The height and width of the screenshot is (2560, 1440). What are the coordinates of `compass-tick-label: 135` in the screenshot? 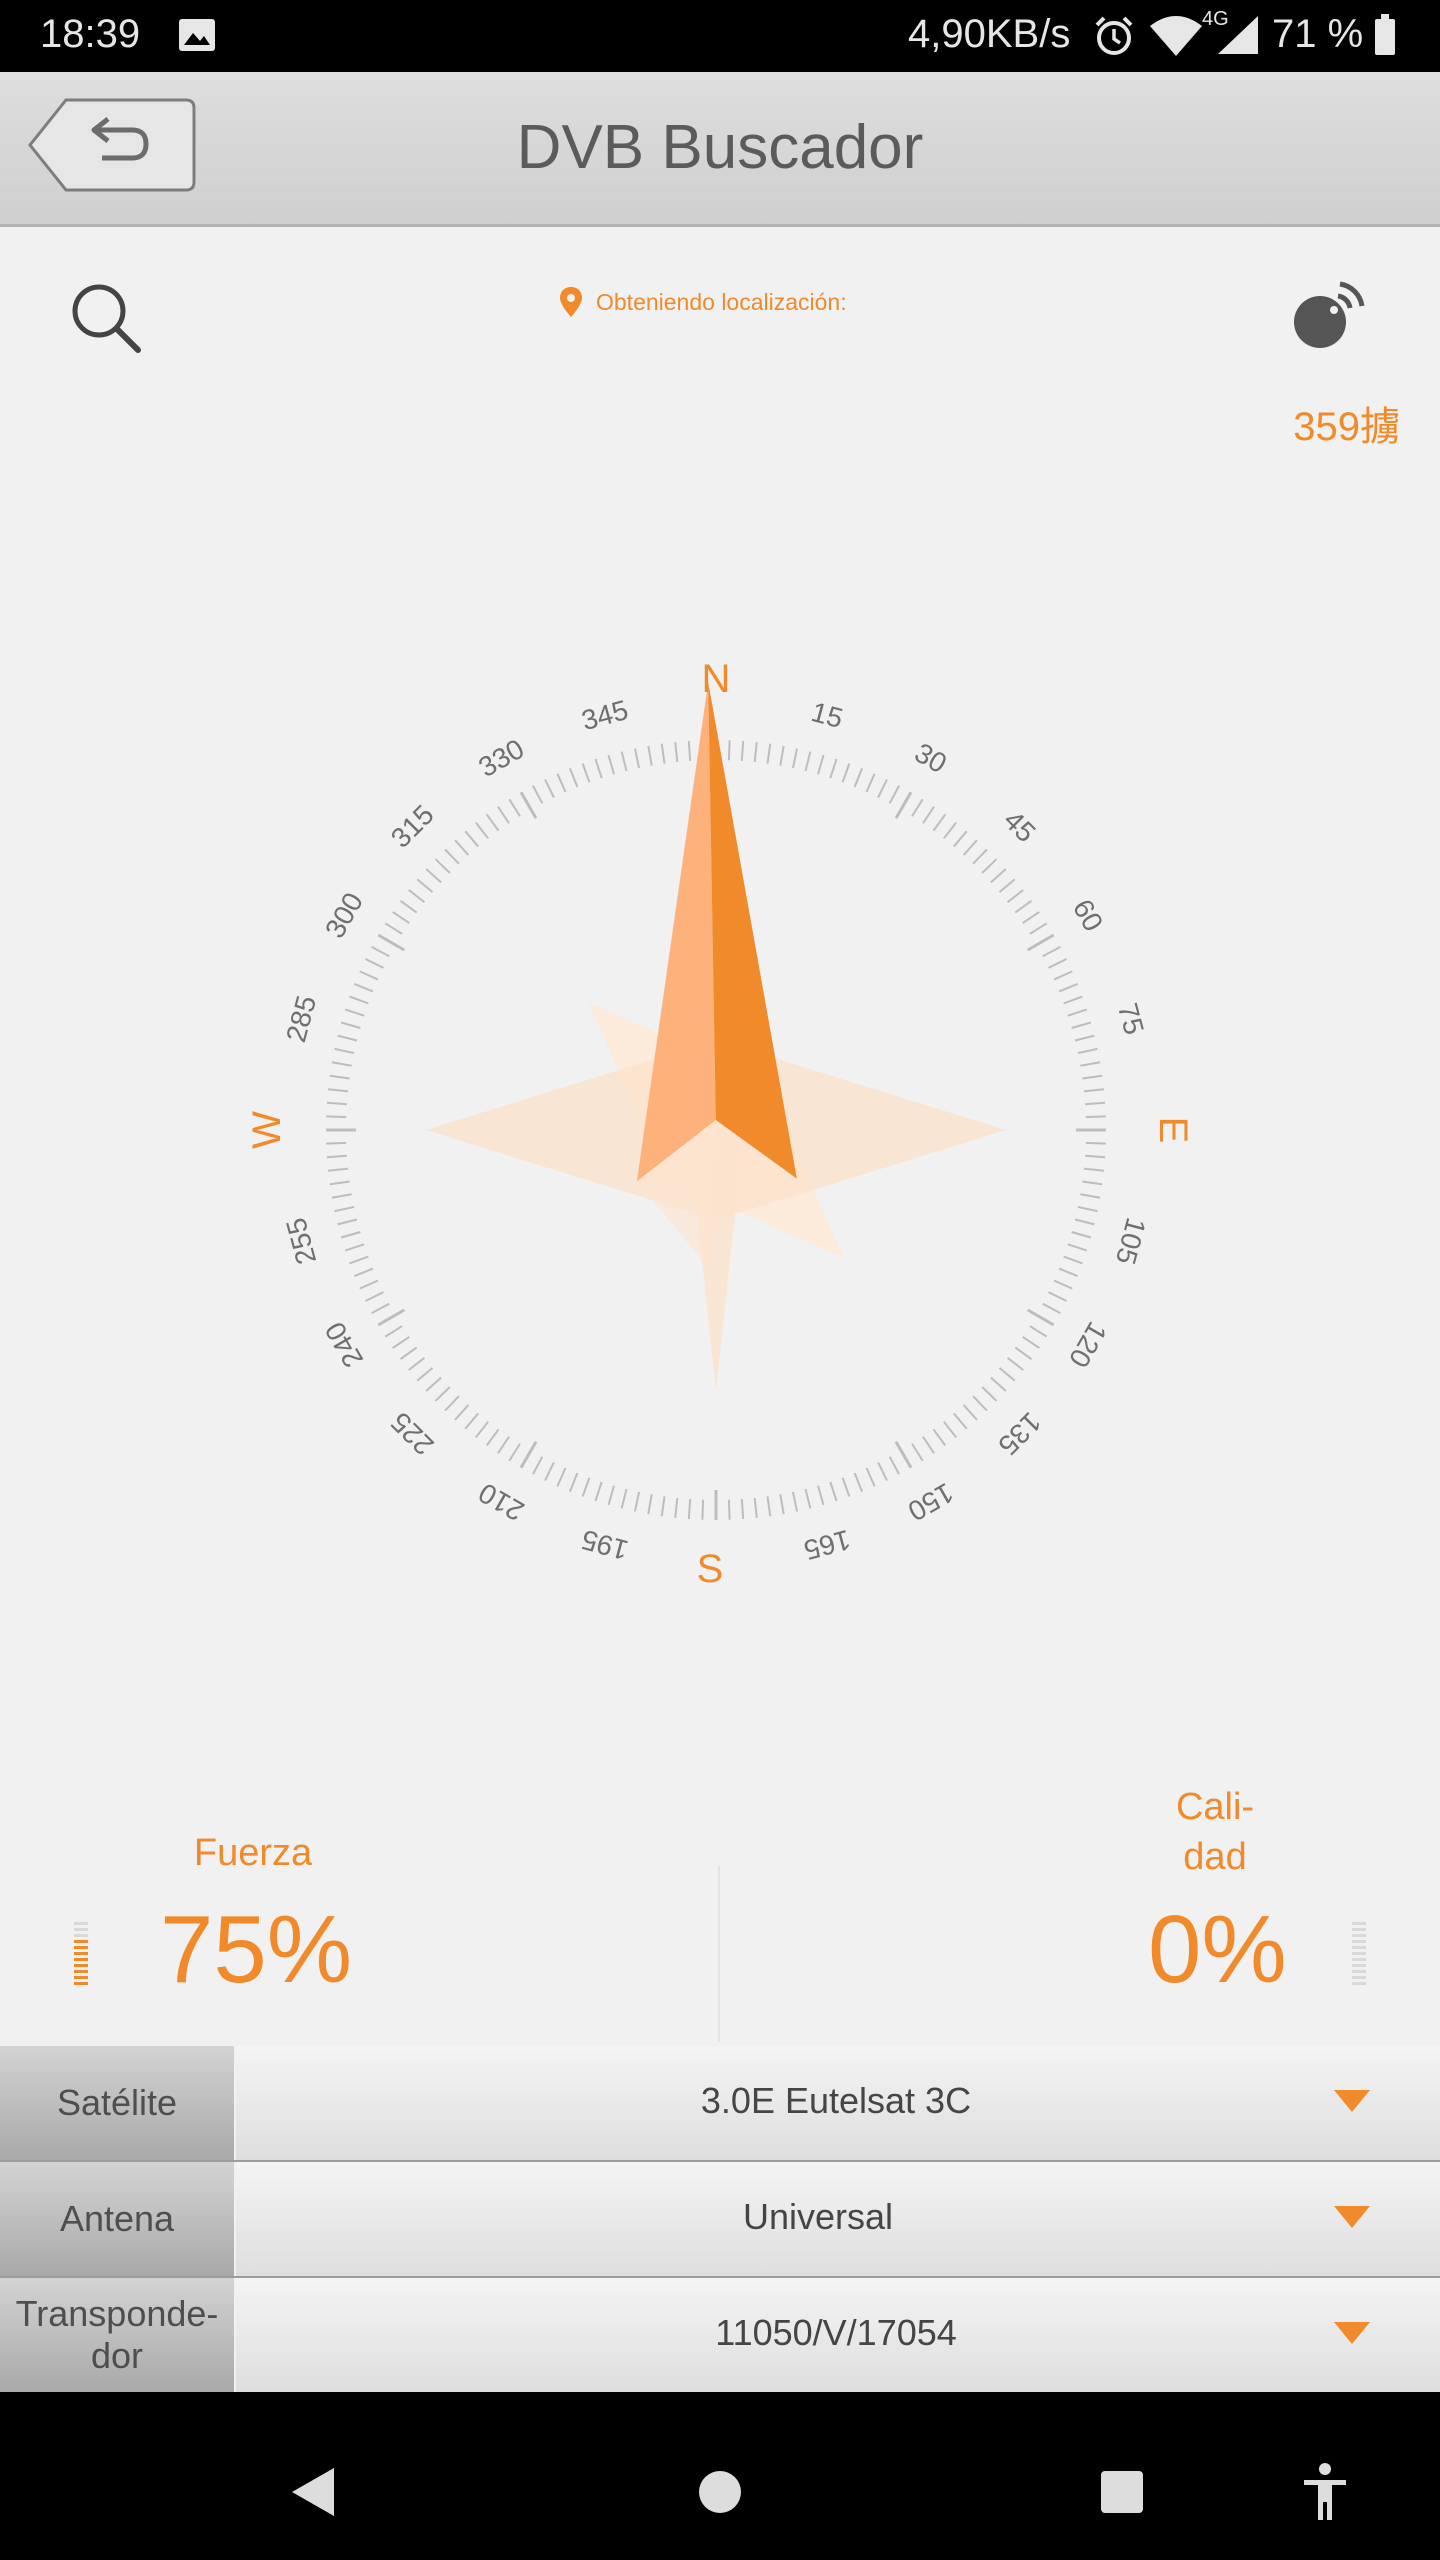 It's located at (1019, 1433).